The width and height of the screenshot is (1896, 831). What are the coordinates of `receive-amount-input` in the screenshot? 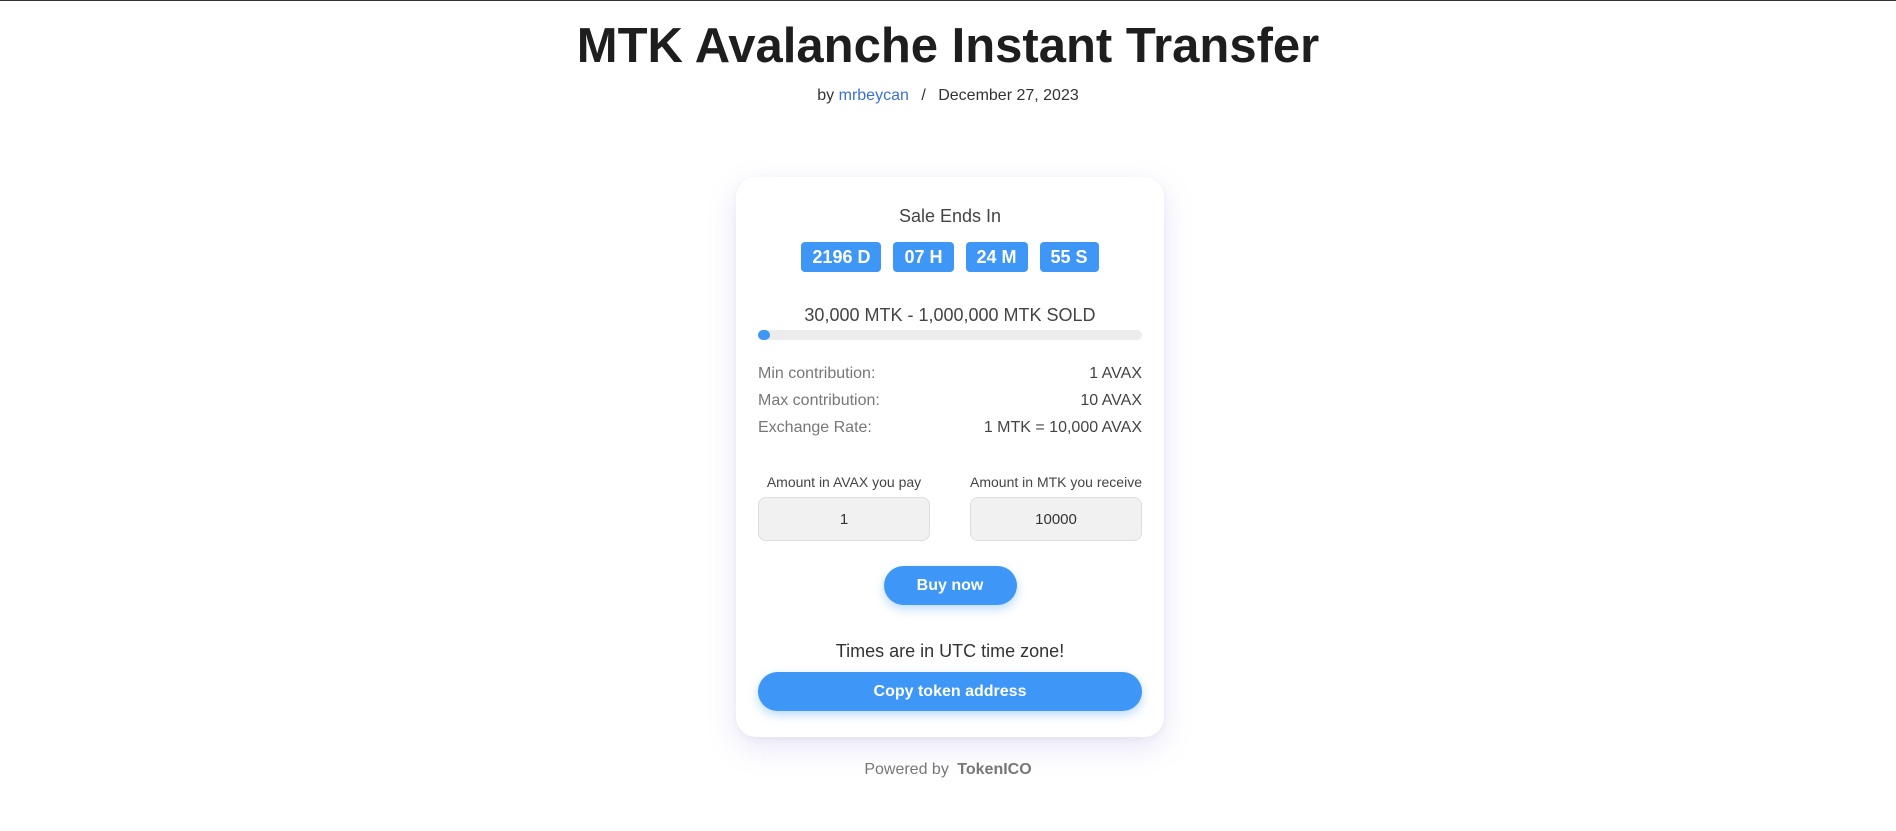 It's located at (1056, 519).